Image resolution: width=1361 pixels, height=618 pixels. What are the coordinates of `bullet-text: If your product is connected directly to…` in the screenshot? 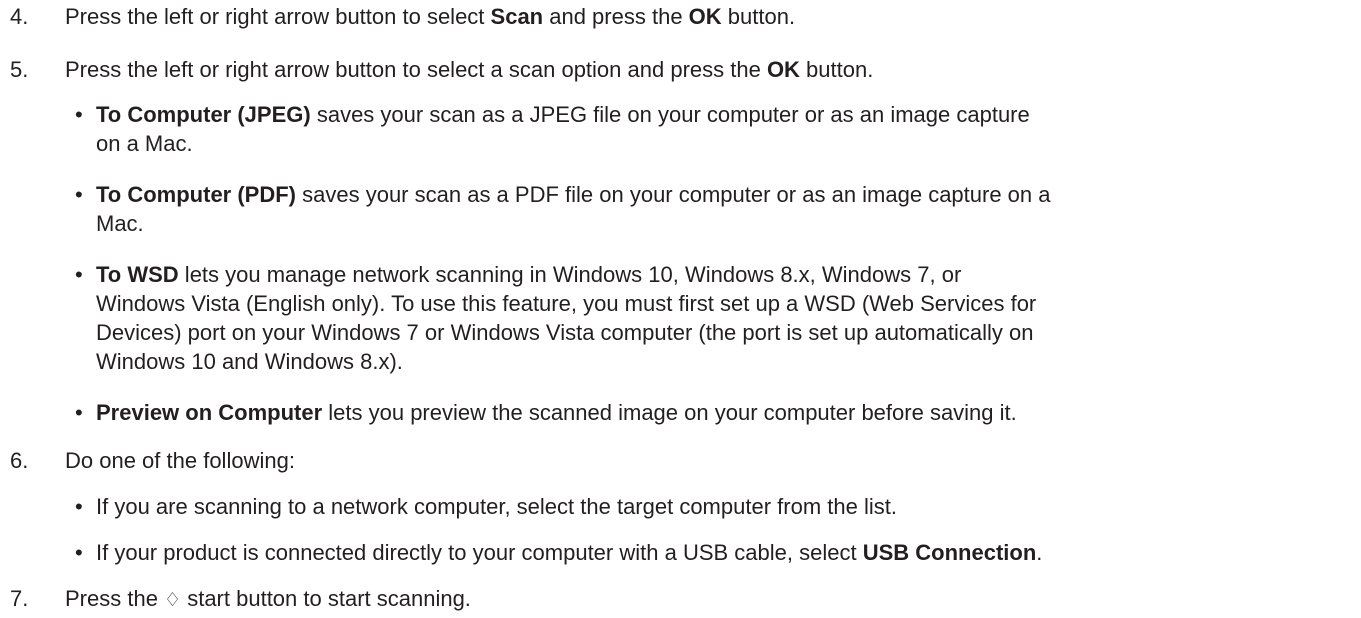 It's located at (569, 552).